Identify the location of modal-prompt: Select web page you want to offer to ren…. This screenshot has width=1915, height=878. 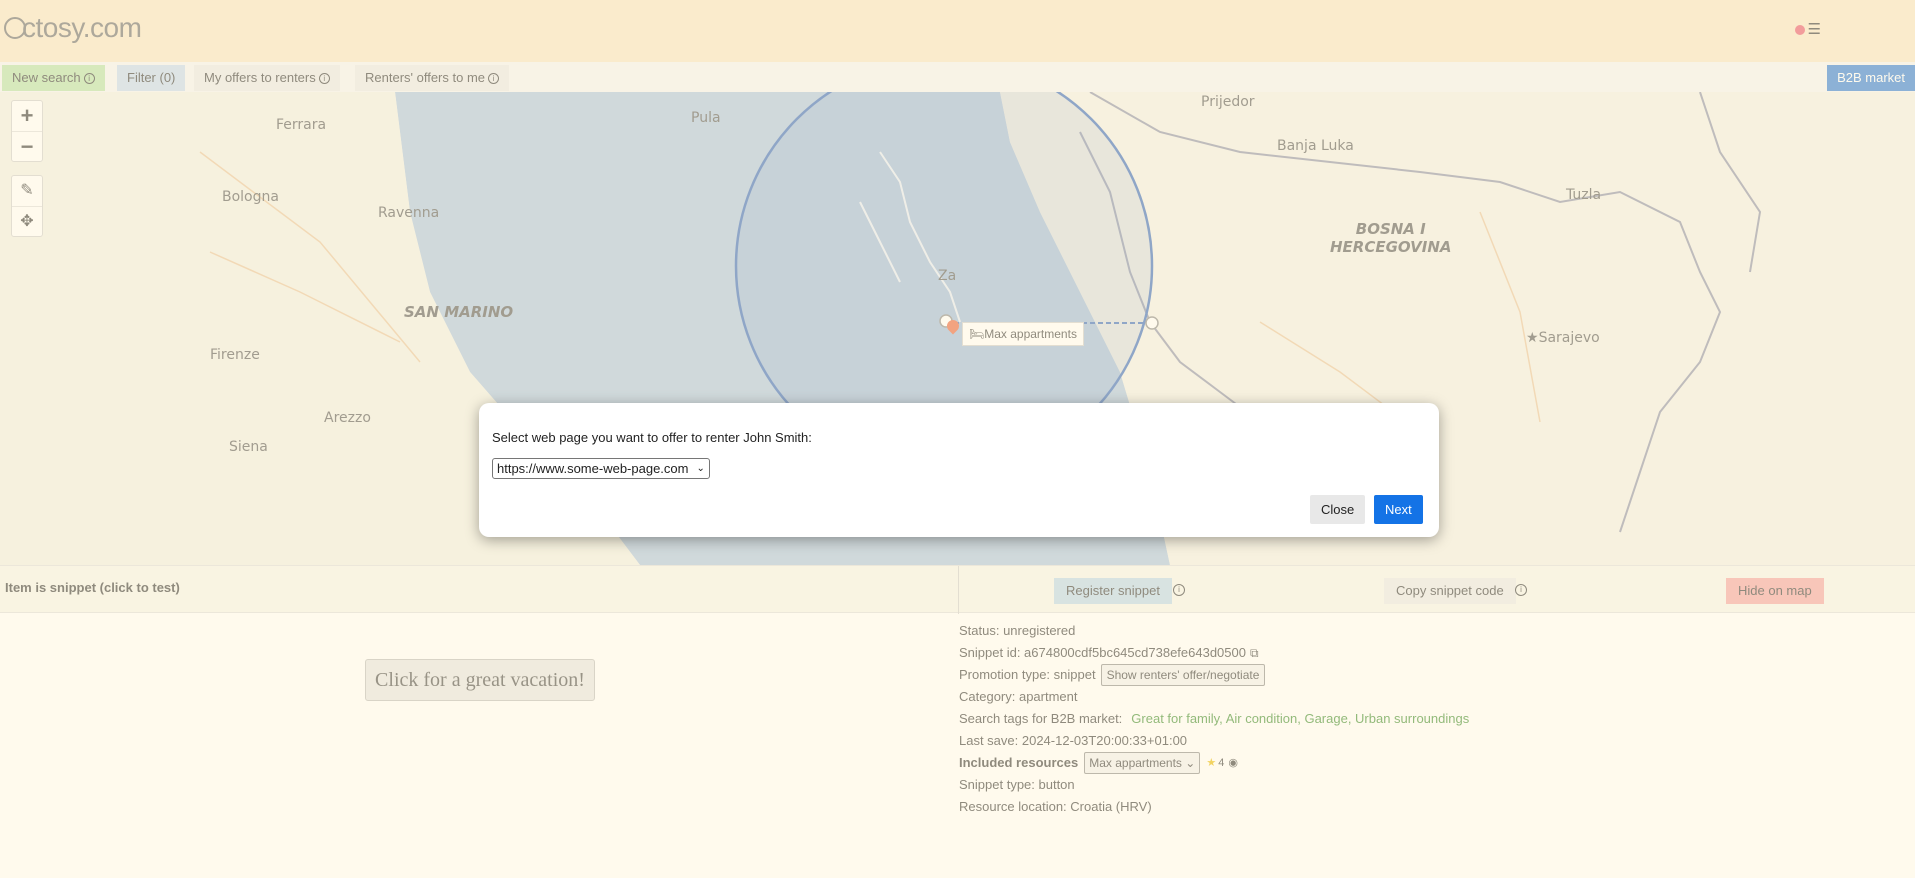
(652, 437).